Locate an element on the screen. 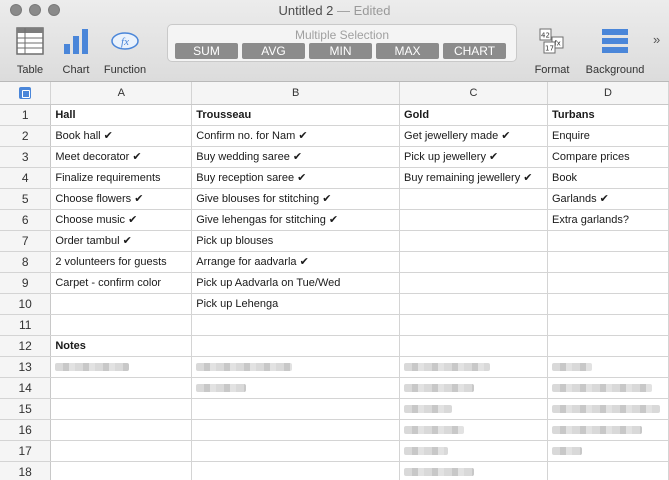 Image resolution: width=669 pixels, height=480 pixels. min-button: MIN is located at coordinates (340, 51).